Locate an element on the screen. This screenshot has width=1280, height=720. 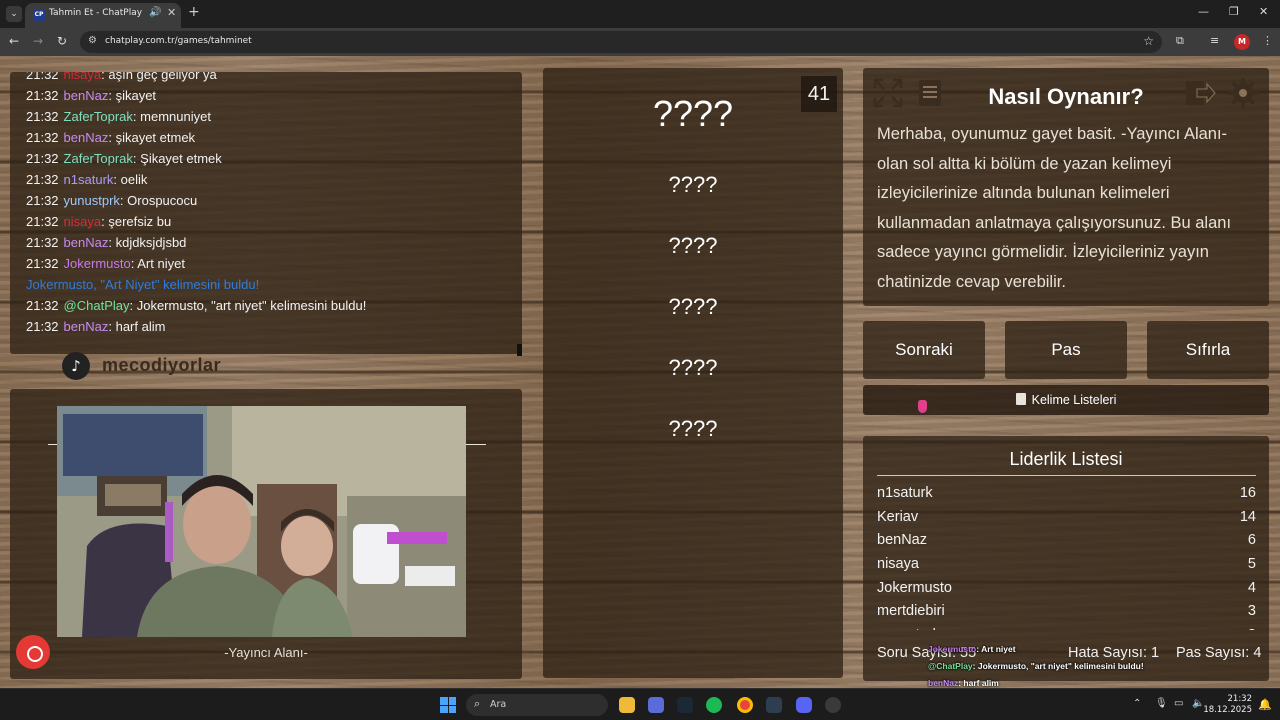
window-close-icon: ✕ is located at coordinates (1263, 11).